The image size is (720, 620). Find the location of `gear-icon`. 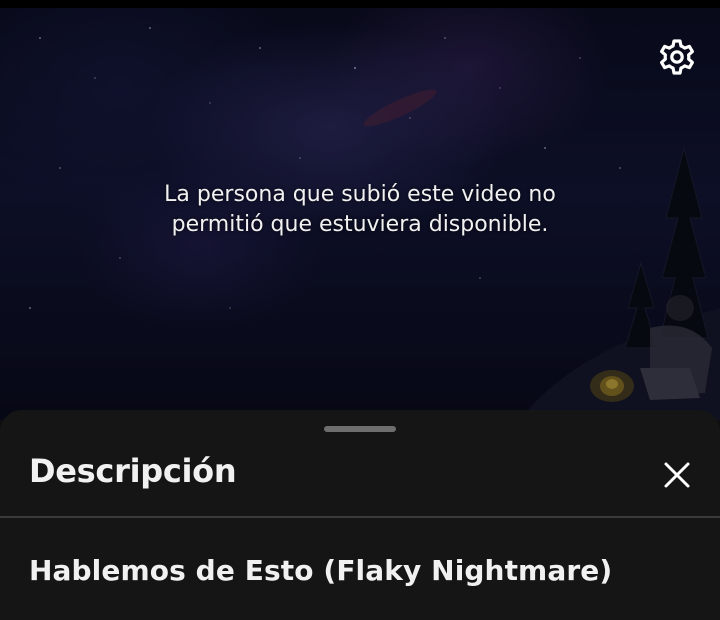

gear-icon is located at coordinates (677, 57).